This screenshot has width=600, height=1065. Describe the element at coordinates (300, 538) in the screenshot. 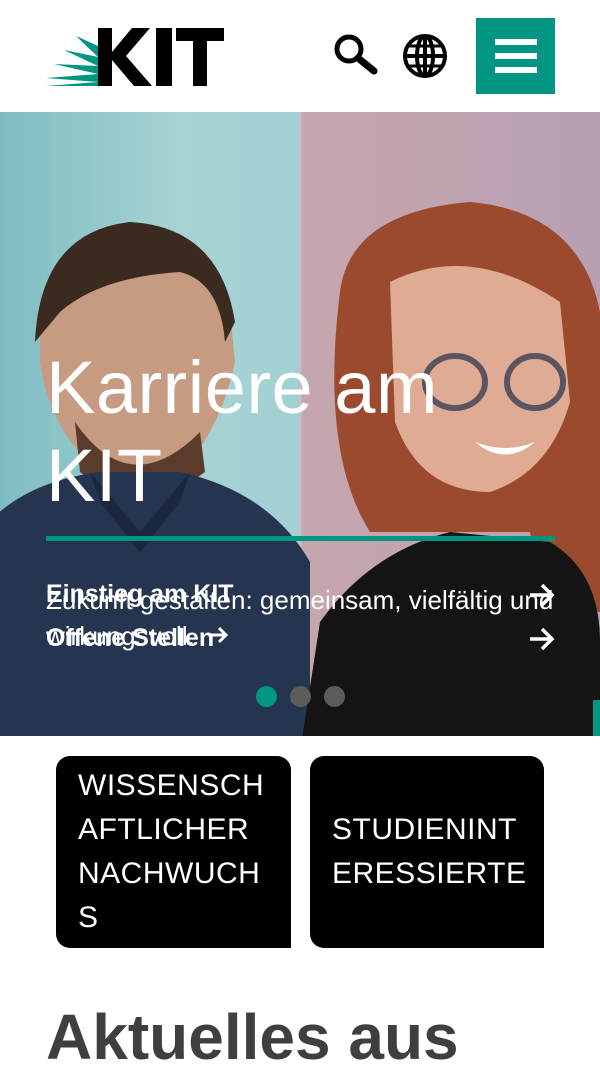

I see `hero-divider` at that location.